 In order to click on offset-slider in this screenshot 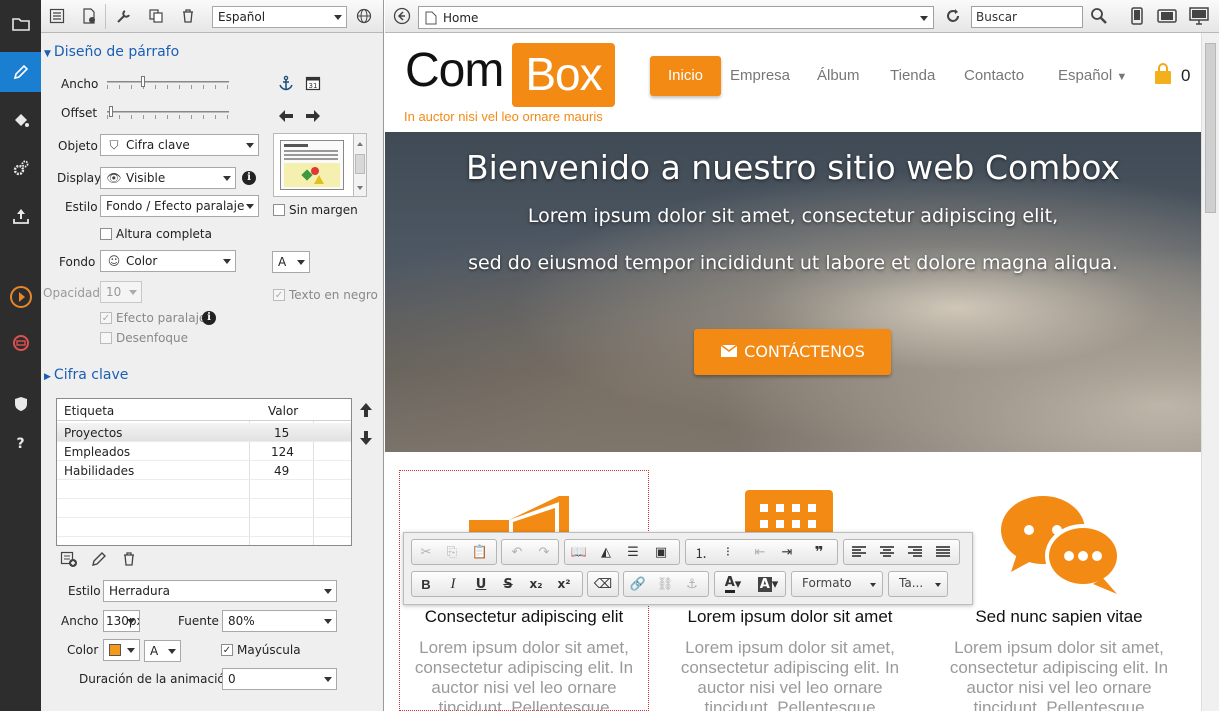, I will do `click(168, 112)`.